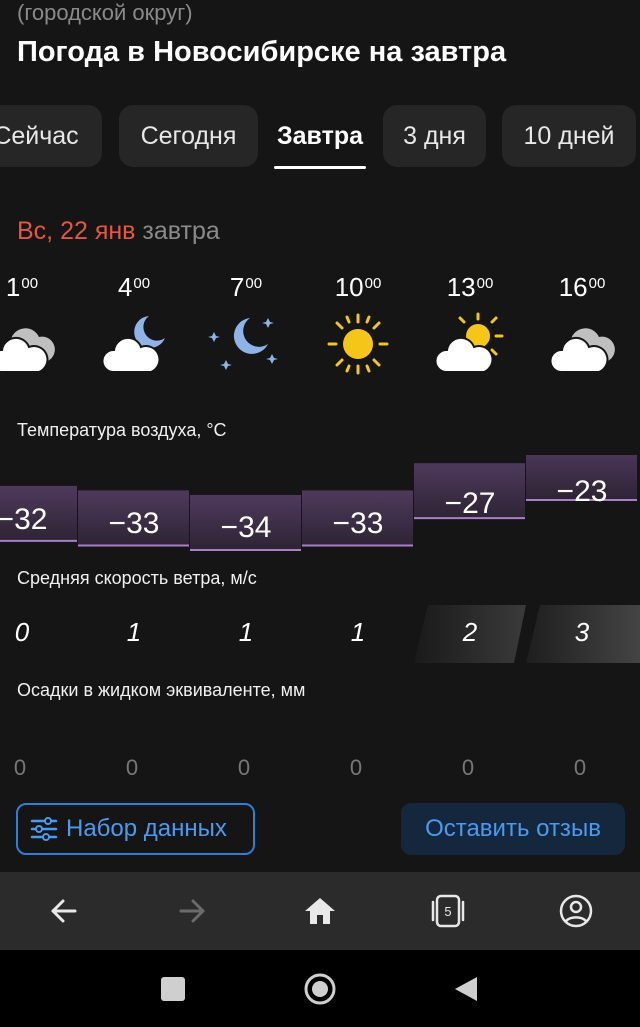 The image size is (640, 1027). I want to click on hours-row: 100 400 700 1000 1300 1600, so click(320, 292).